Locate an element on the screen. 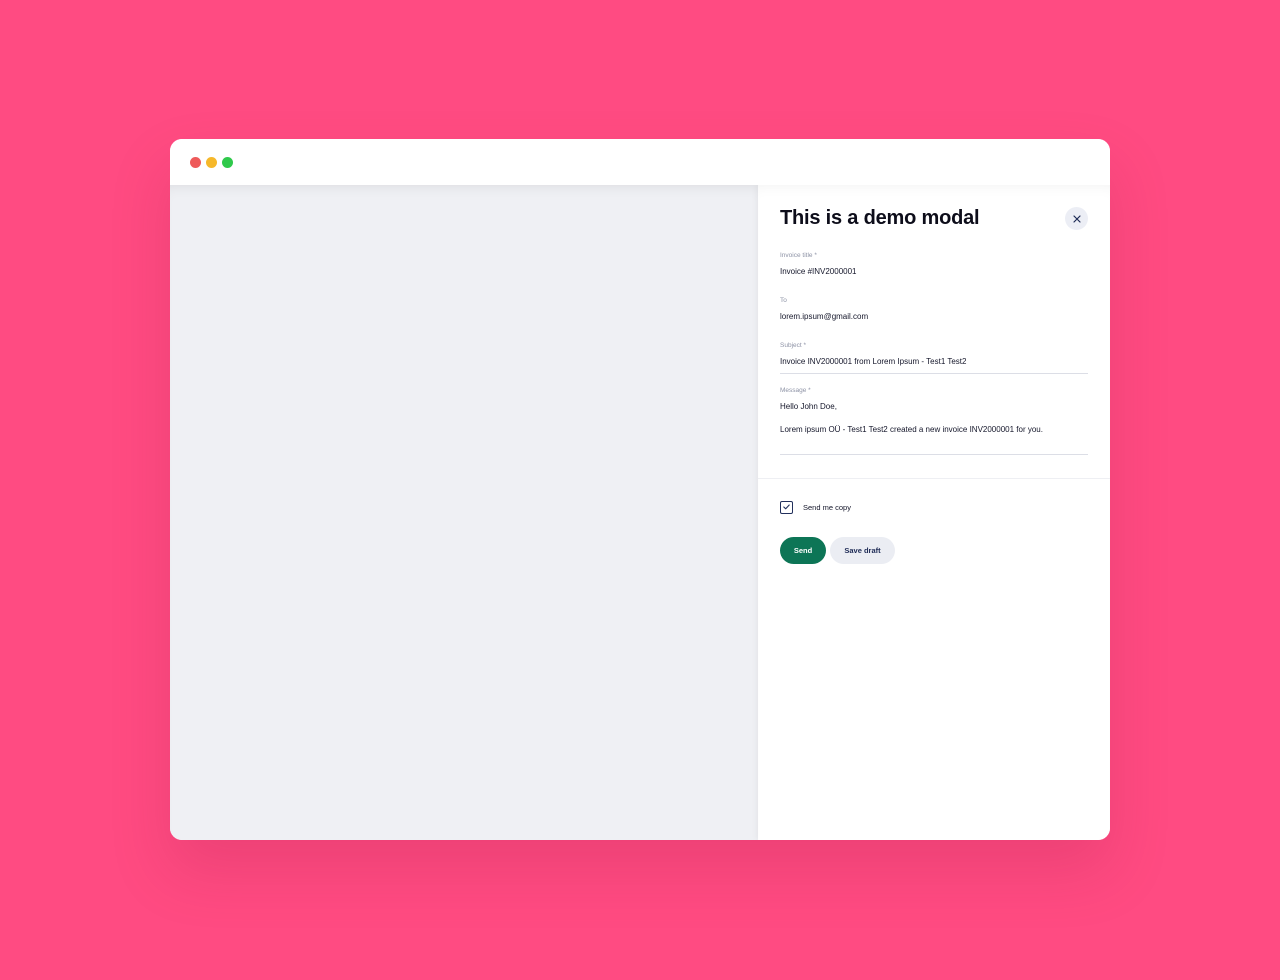 The height and width of the screenshot is (980, 1280). to-field: To lorem.ipsum@gmail.com is located at coordinates (934, 309).